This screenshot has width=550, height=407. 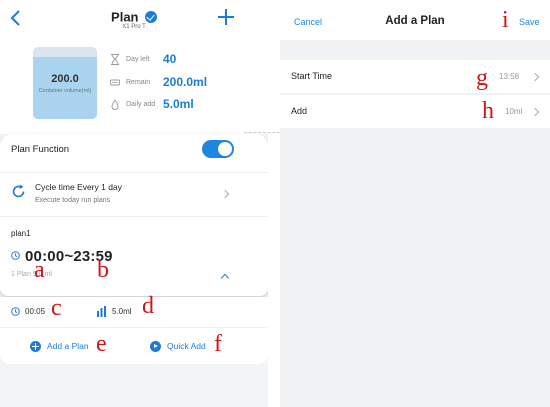 I want to click on toggle-knob, so click(x=225, y=149).